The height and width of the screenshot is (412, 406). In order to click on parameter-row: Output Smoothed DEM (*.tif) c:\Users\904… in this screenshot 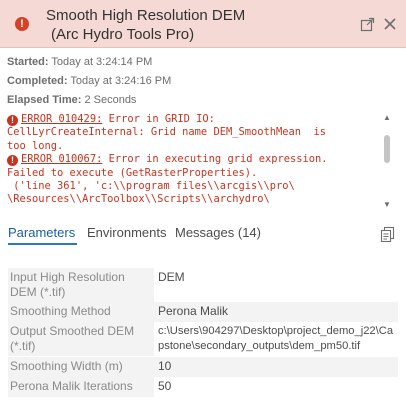, I will do `click(203, 339)`.